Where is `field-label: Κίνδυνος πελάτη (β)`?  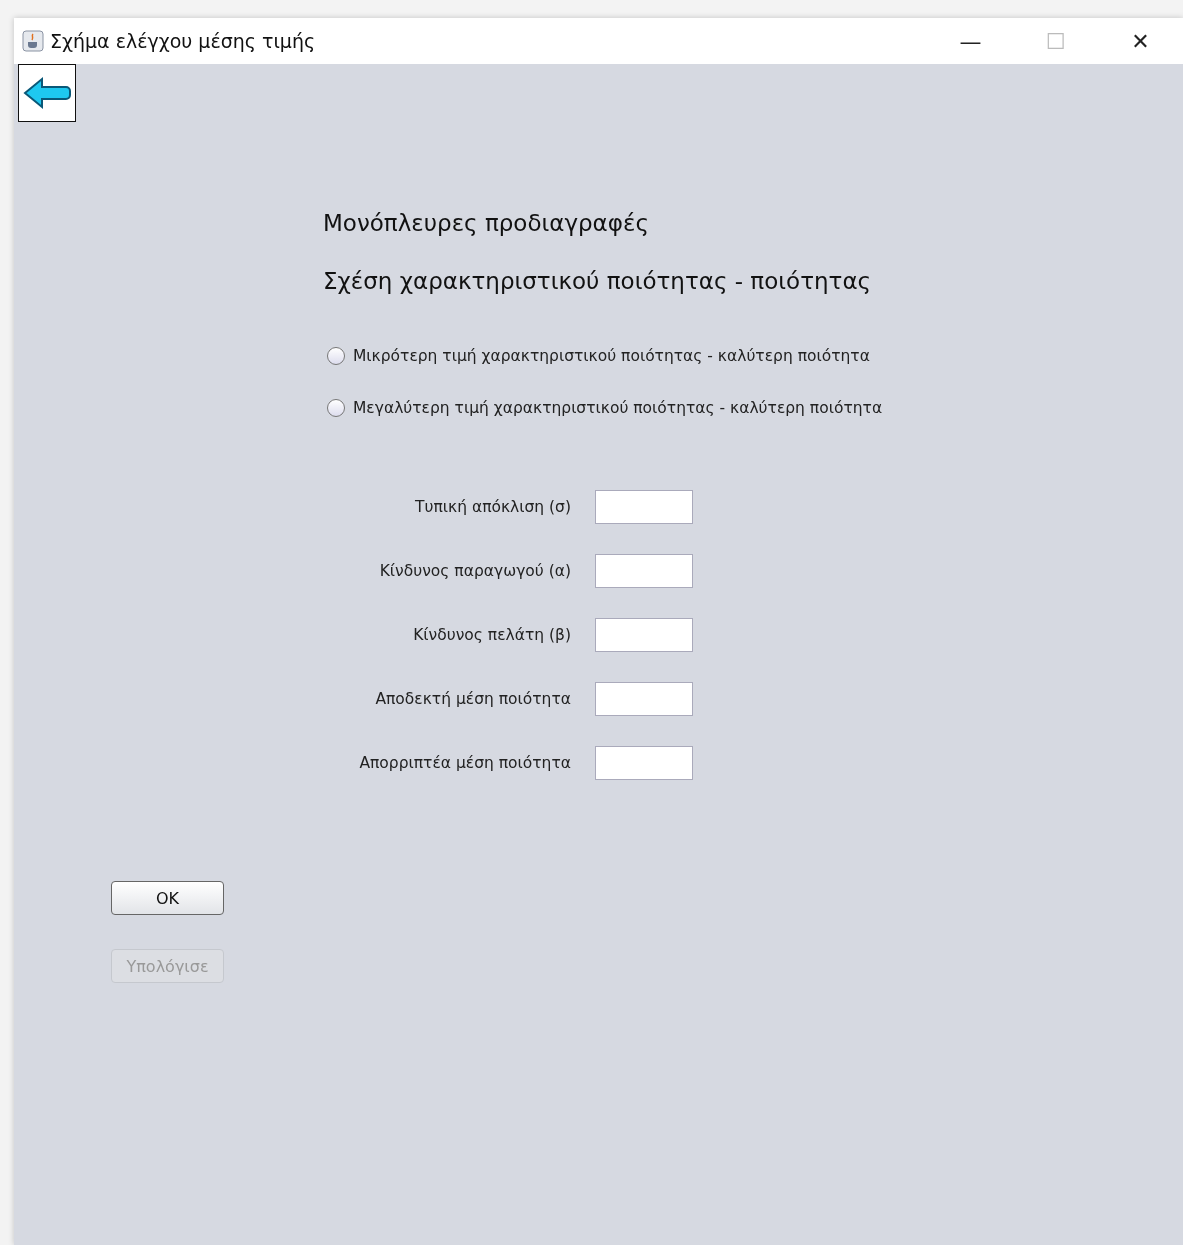
field-label: Κίνδυνος πελάτη (β) is located at coordinates (492, 635).